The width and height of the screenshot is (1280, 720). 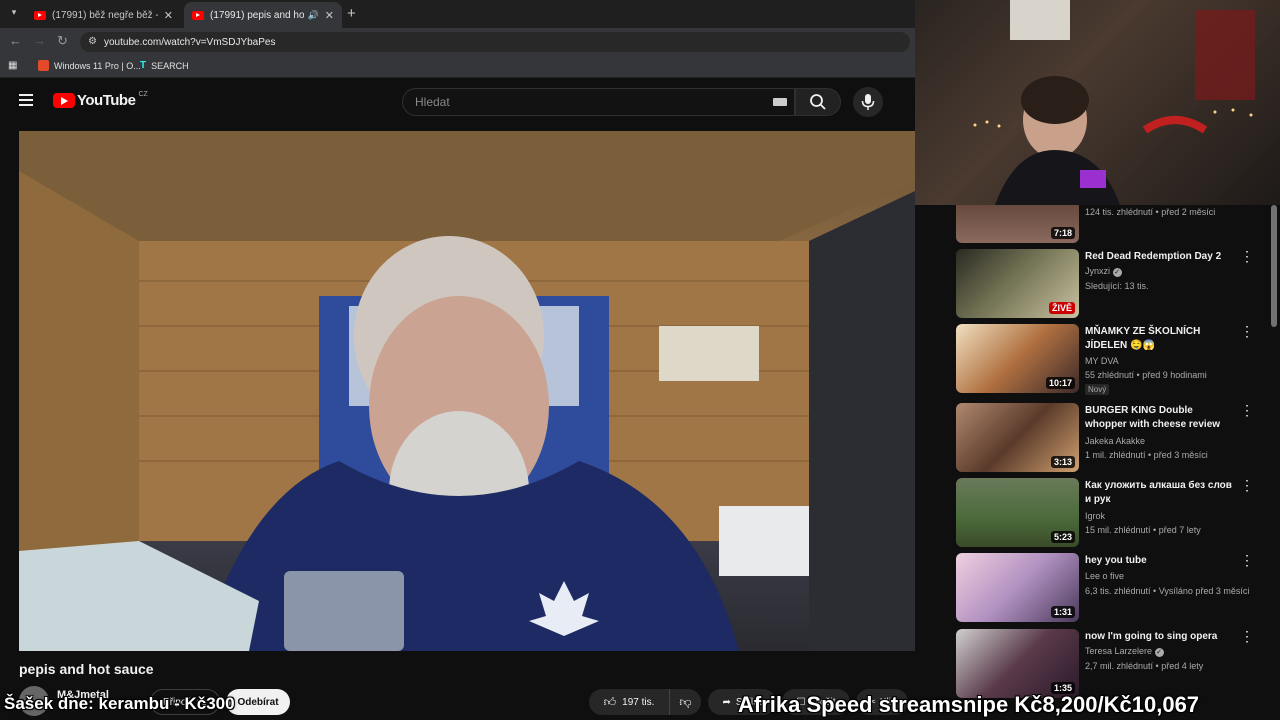 I want to click on video-meta: 2,7 mil. zhlédnutí • před 4 lety, so click(x=1144, y=666).